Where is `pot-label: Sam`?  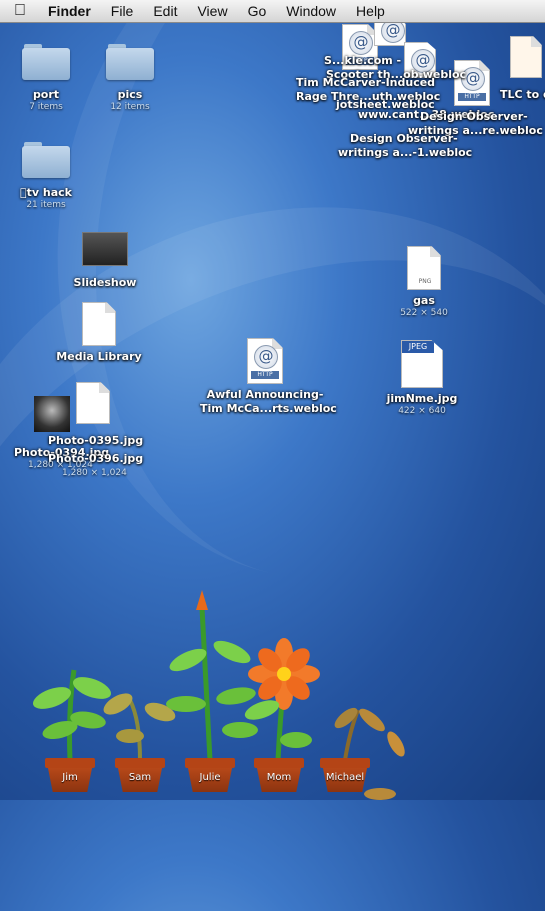 pot-label: Sam is located at coordinates (140, 777).